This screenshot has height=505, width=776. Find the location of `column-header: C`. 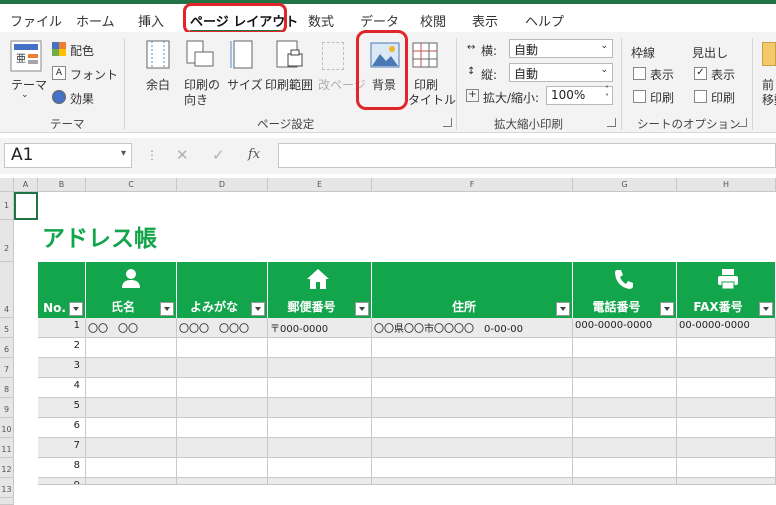

column-header: C is located at coordinates (131, 185).